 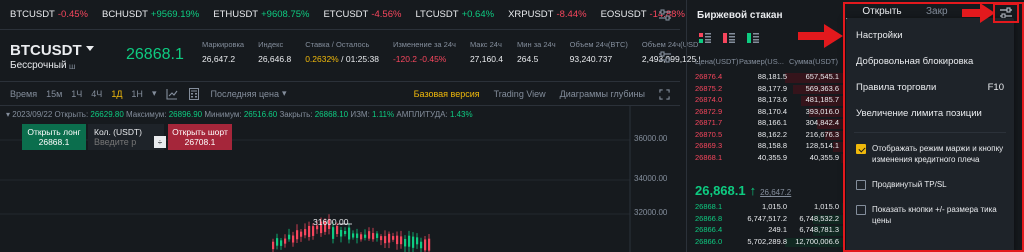 I want to click on order-size: 88,162.2, so click(x=772, y=134).